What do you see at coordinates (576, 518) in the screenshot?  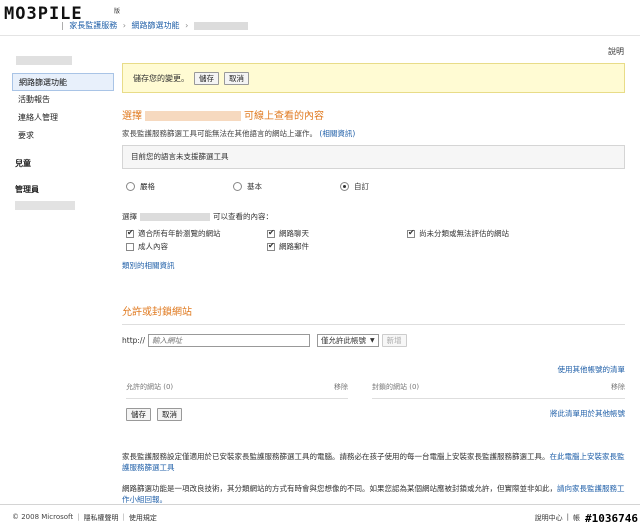 I see `feedback-link: 帳` at bounding box center [576, 518].